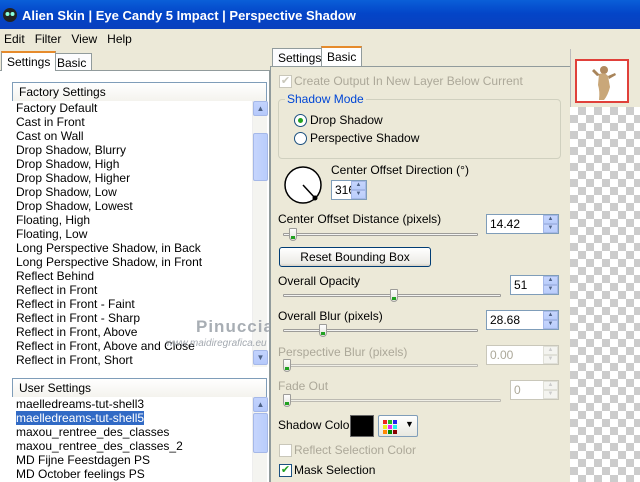 This screenshot has width=640, height=482. I want to click on perspective-blur-track, so click(380, 365).